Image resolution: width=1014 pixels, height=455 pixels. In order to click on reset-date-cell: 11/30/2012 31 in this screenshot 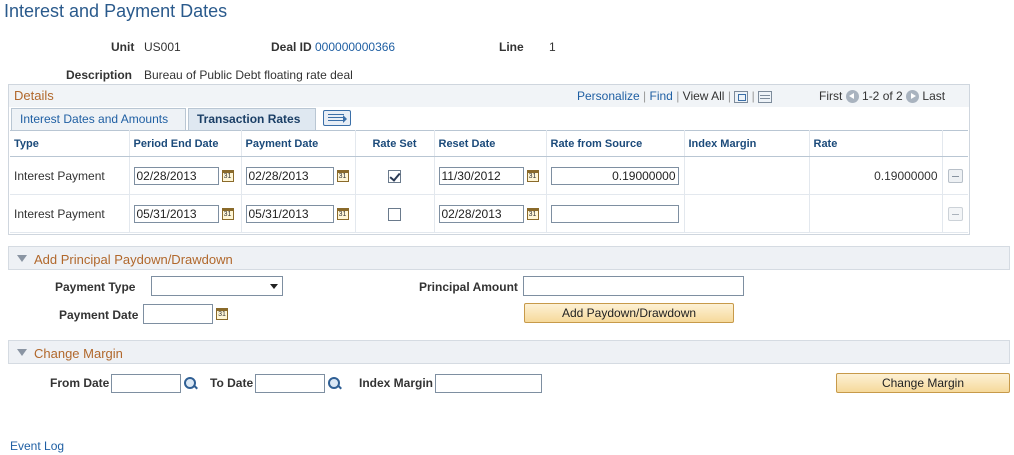, I will do `click(490, 175)`.